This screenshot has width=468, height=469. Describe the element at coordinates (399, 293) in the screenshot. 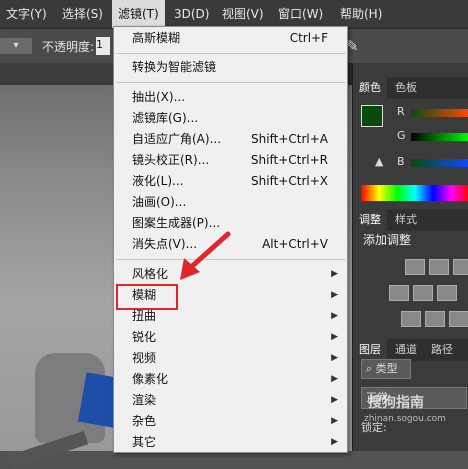

I see `vibrance-icon` at that location.